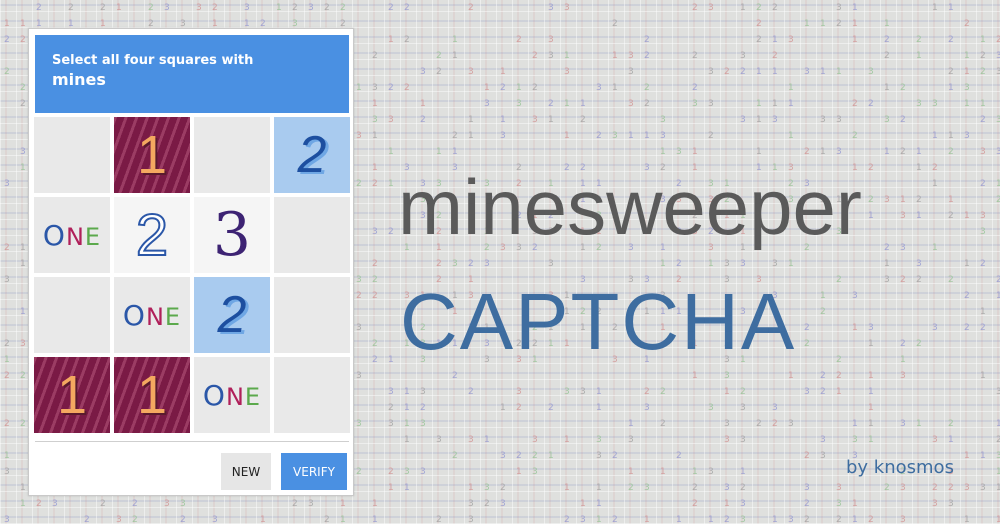 The image size is (1000, 524). What do you see at coordinates (314, 471) in the screenshot?
I see `verify-button: VERIFY` at bounding box center [314, 471].